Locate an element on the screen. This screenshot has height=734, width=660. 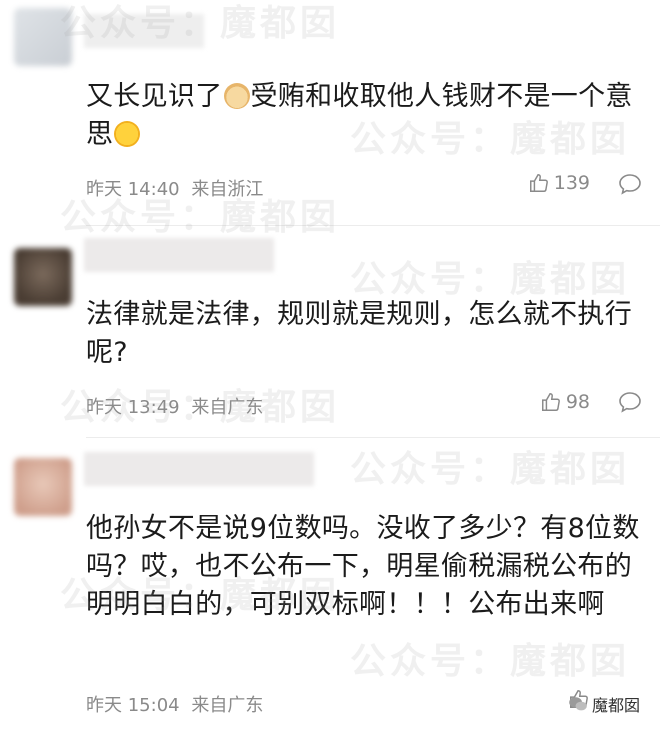
like-button: 139 is located at coordinates (559, 183).